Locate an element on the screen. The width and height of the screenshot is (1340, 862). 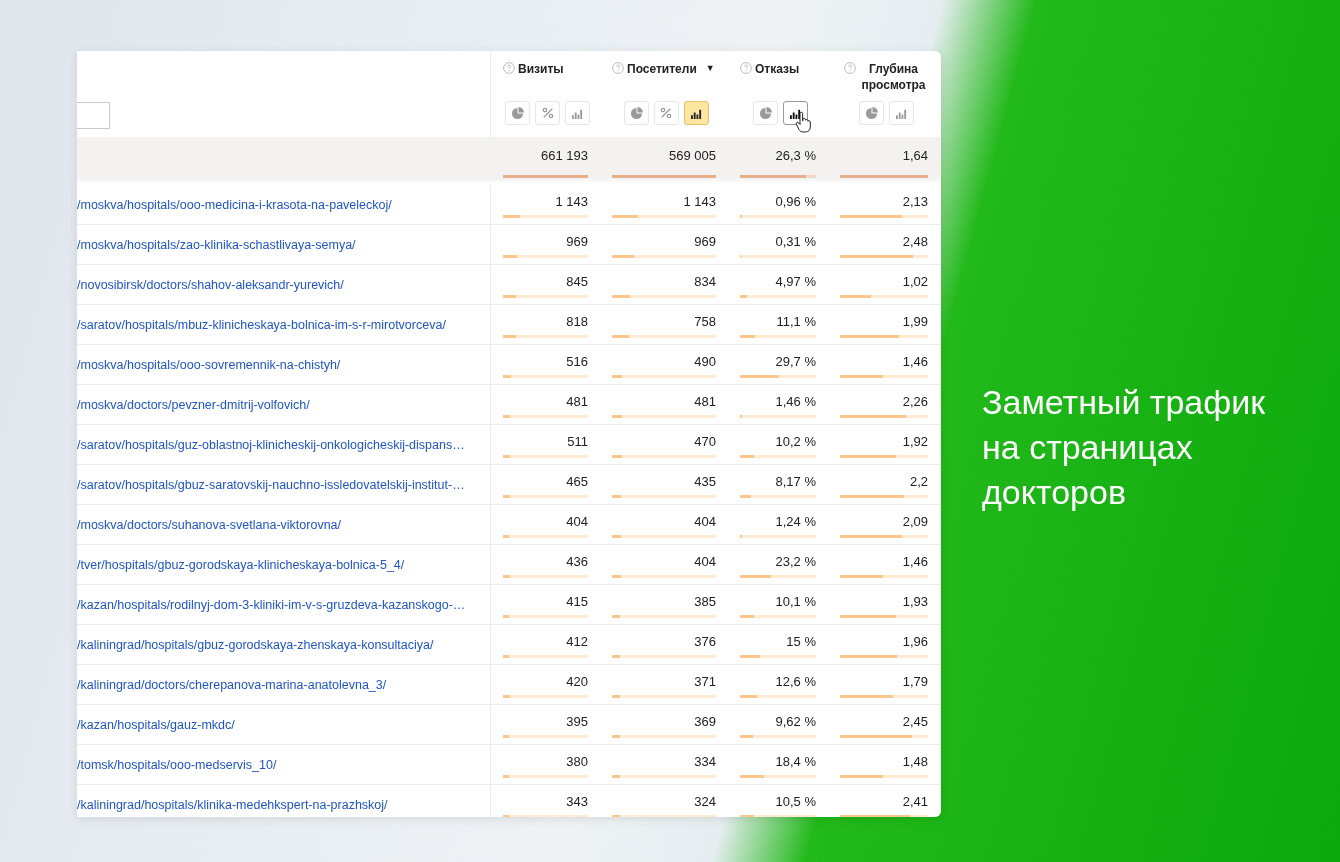
table-cell: 435 is located at coordinates (705, 481).